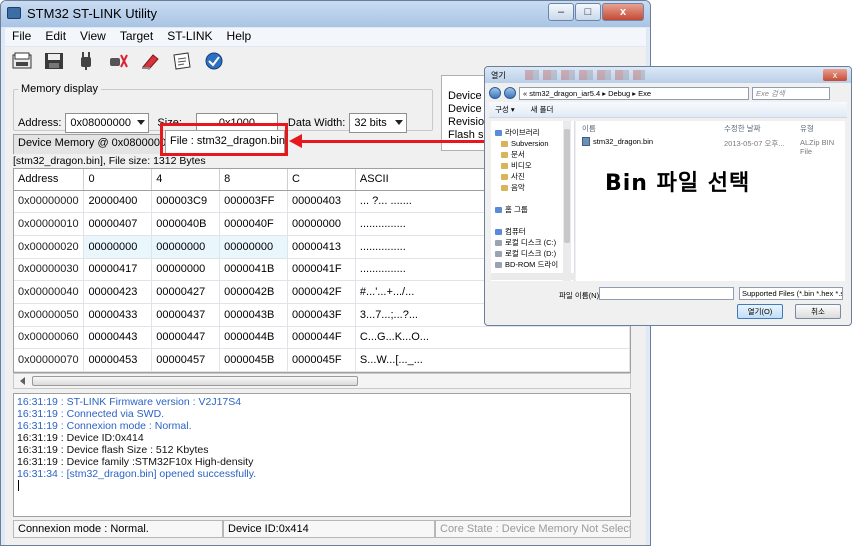  Describe the element at coordinates (93, 37) in the screenshot. I see `menu-view: View` at that location.